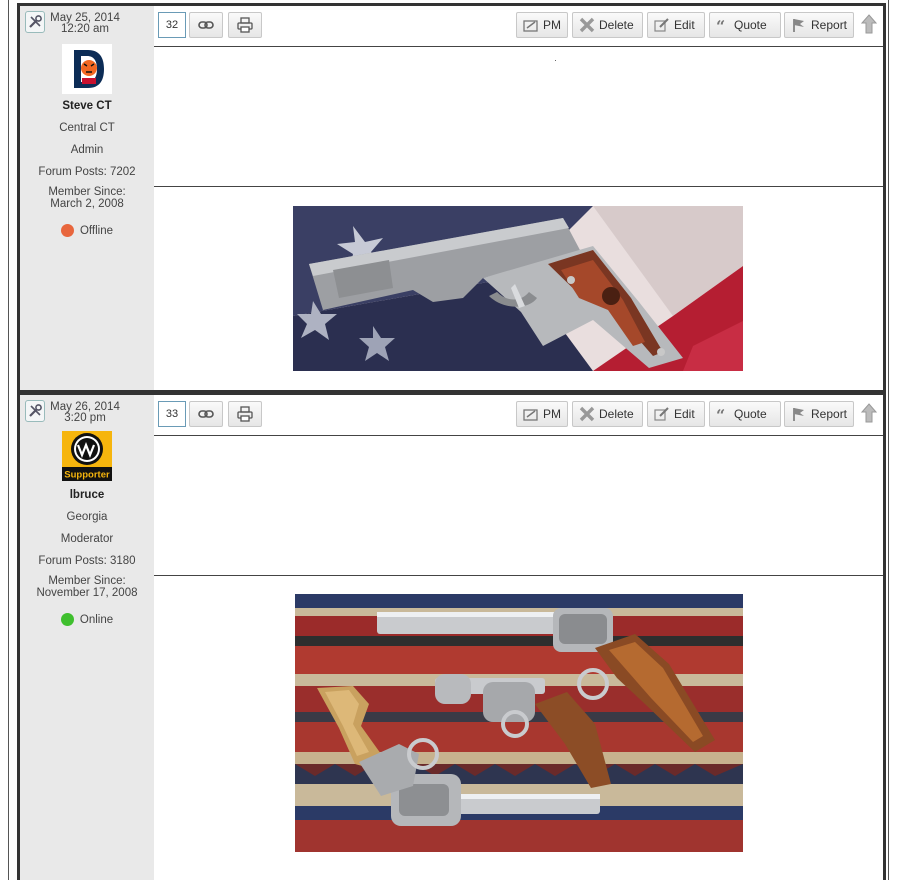 This screenshot has height=880, width=904. I want to click on member-since: Member Since: November 17, 2008, so click(87, 587).